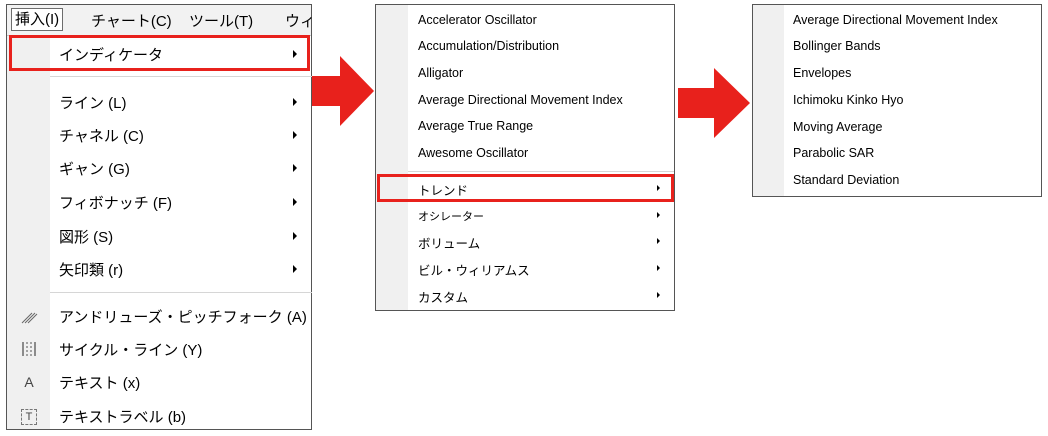  Describe the element at coordinates (101, 136) in the screenshot. I see `menu-item-label: チャネル (C)` at that location.